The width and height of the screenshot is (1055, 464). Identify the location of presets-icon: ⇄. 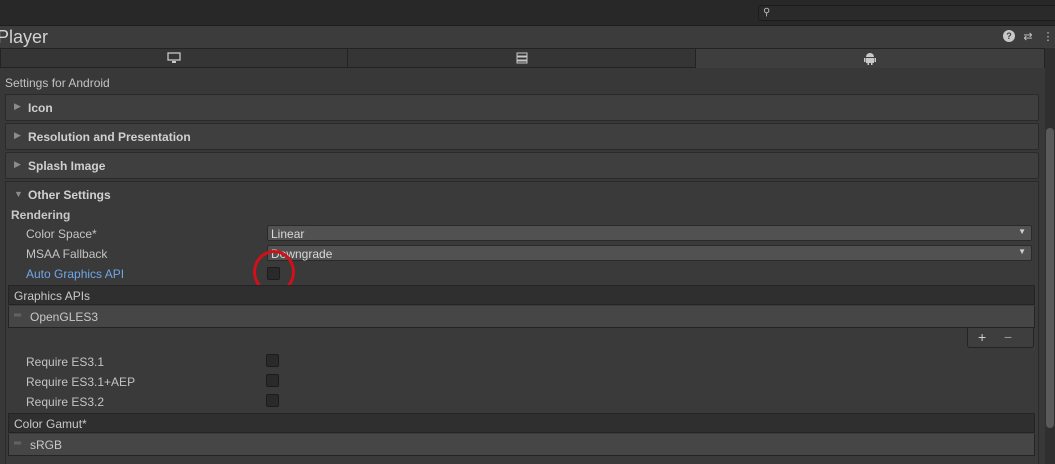
(1028, 36).